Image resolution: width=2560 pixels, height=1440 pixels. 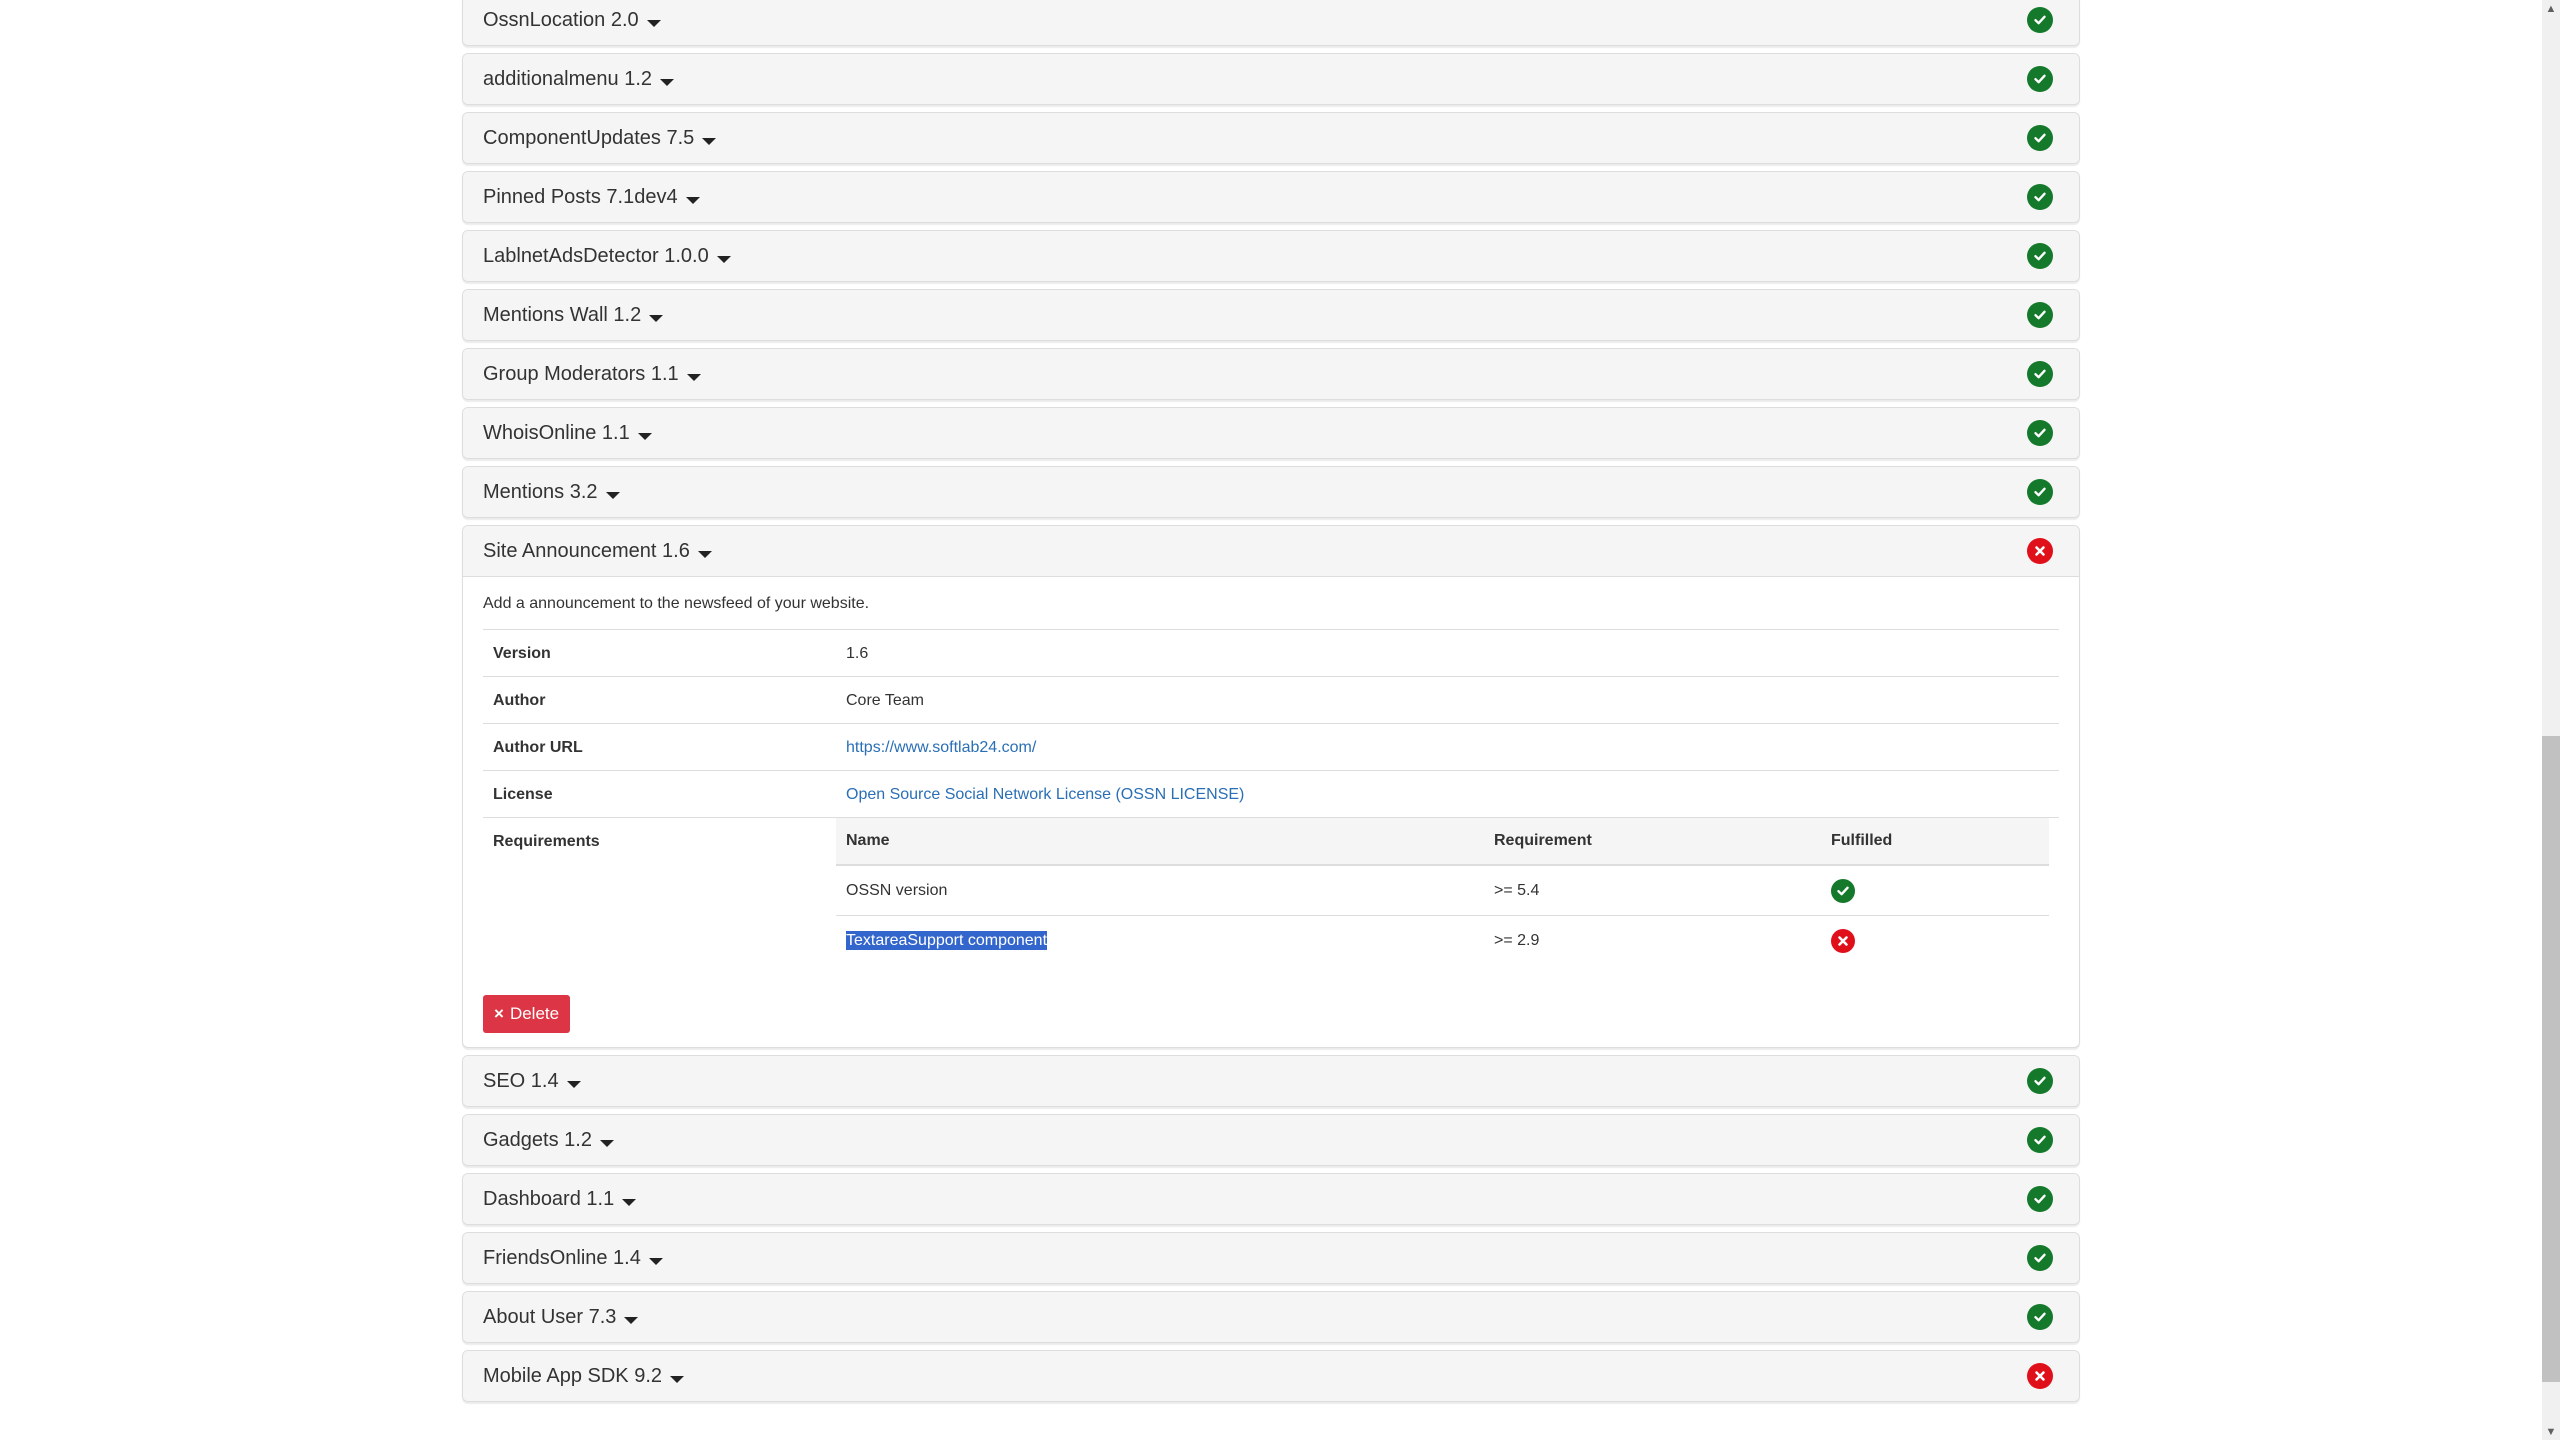 What do you see at coordinates (1935, 841) in the screenshot?
I see `column-header-fulfilled: Fulfilled` at bounding box center [1935, 841].